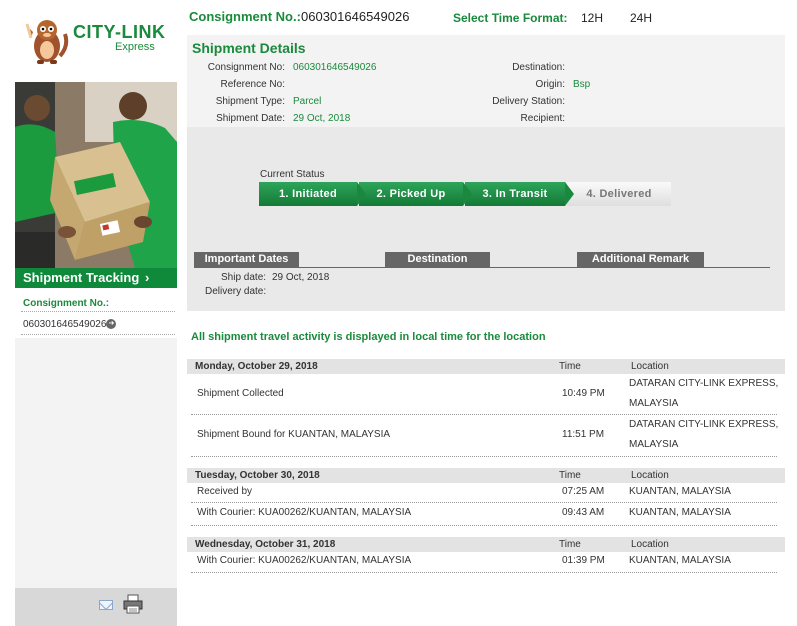 This screenshot has width=797, height=626. What do you see at coordinates (583, 393) in the screenshot?
I see `event-time: 10:49 PM` at bounding box center [583, 393].